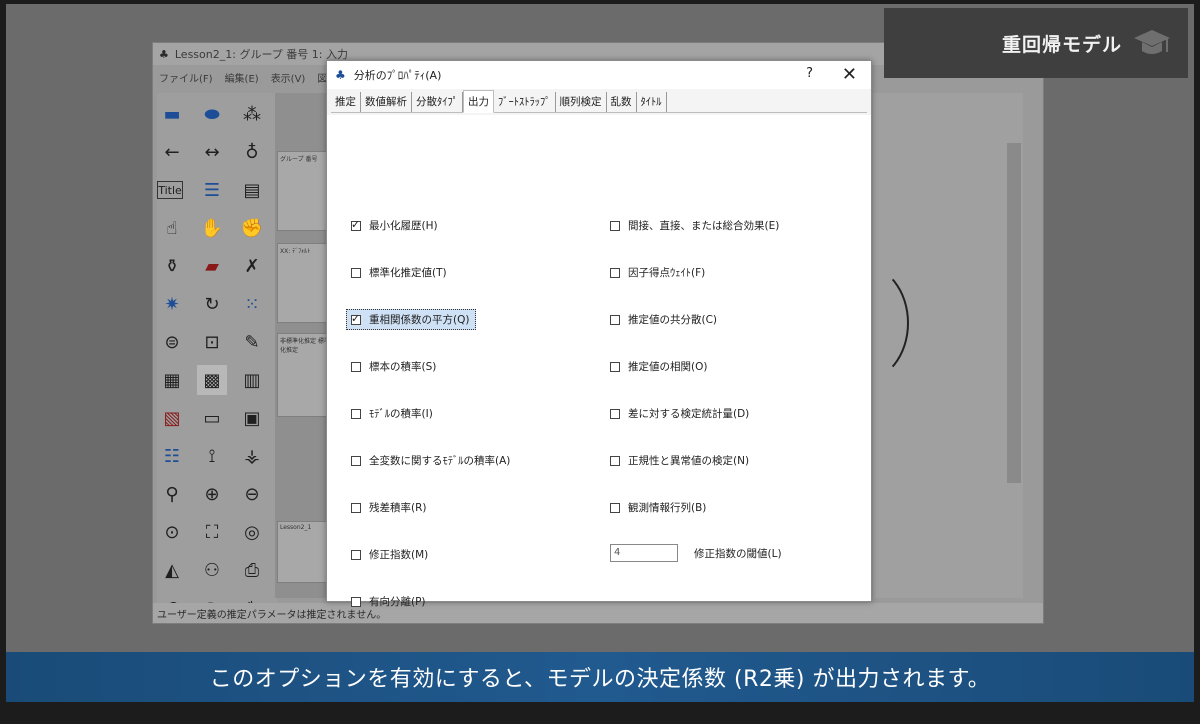  What do you see at coordinates (212, 342) in the screenshot?
I see `scroll-icon: ⊡` at bounding box center [212, 342].